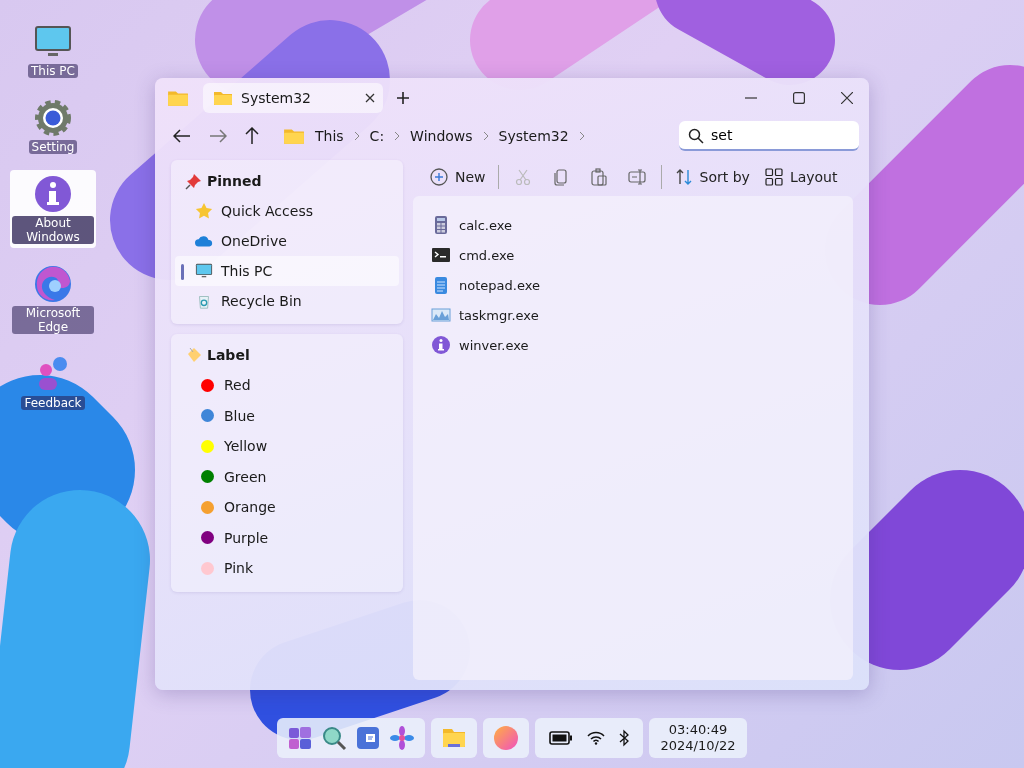  What do you see at coordinates (623, 738) in the screenshot?
I see `bluetooth-icon` at bounding box center [623, 738].